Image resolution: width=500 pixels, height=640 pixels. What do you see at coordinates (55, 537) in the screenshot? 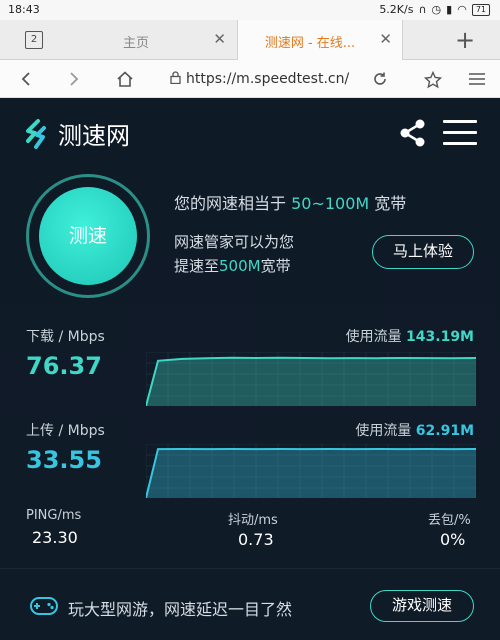
I see `ping-value: 23.30` at bounding box center [55, 537].